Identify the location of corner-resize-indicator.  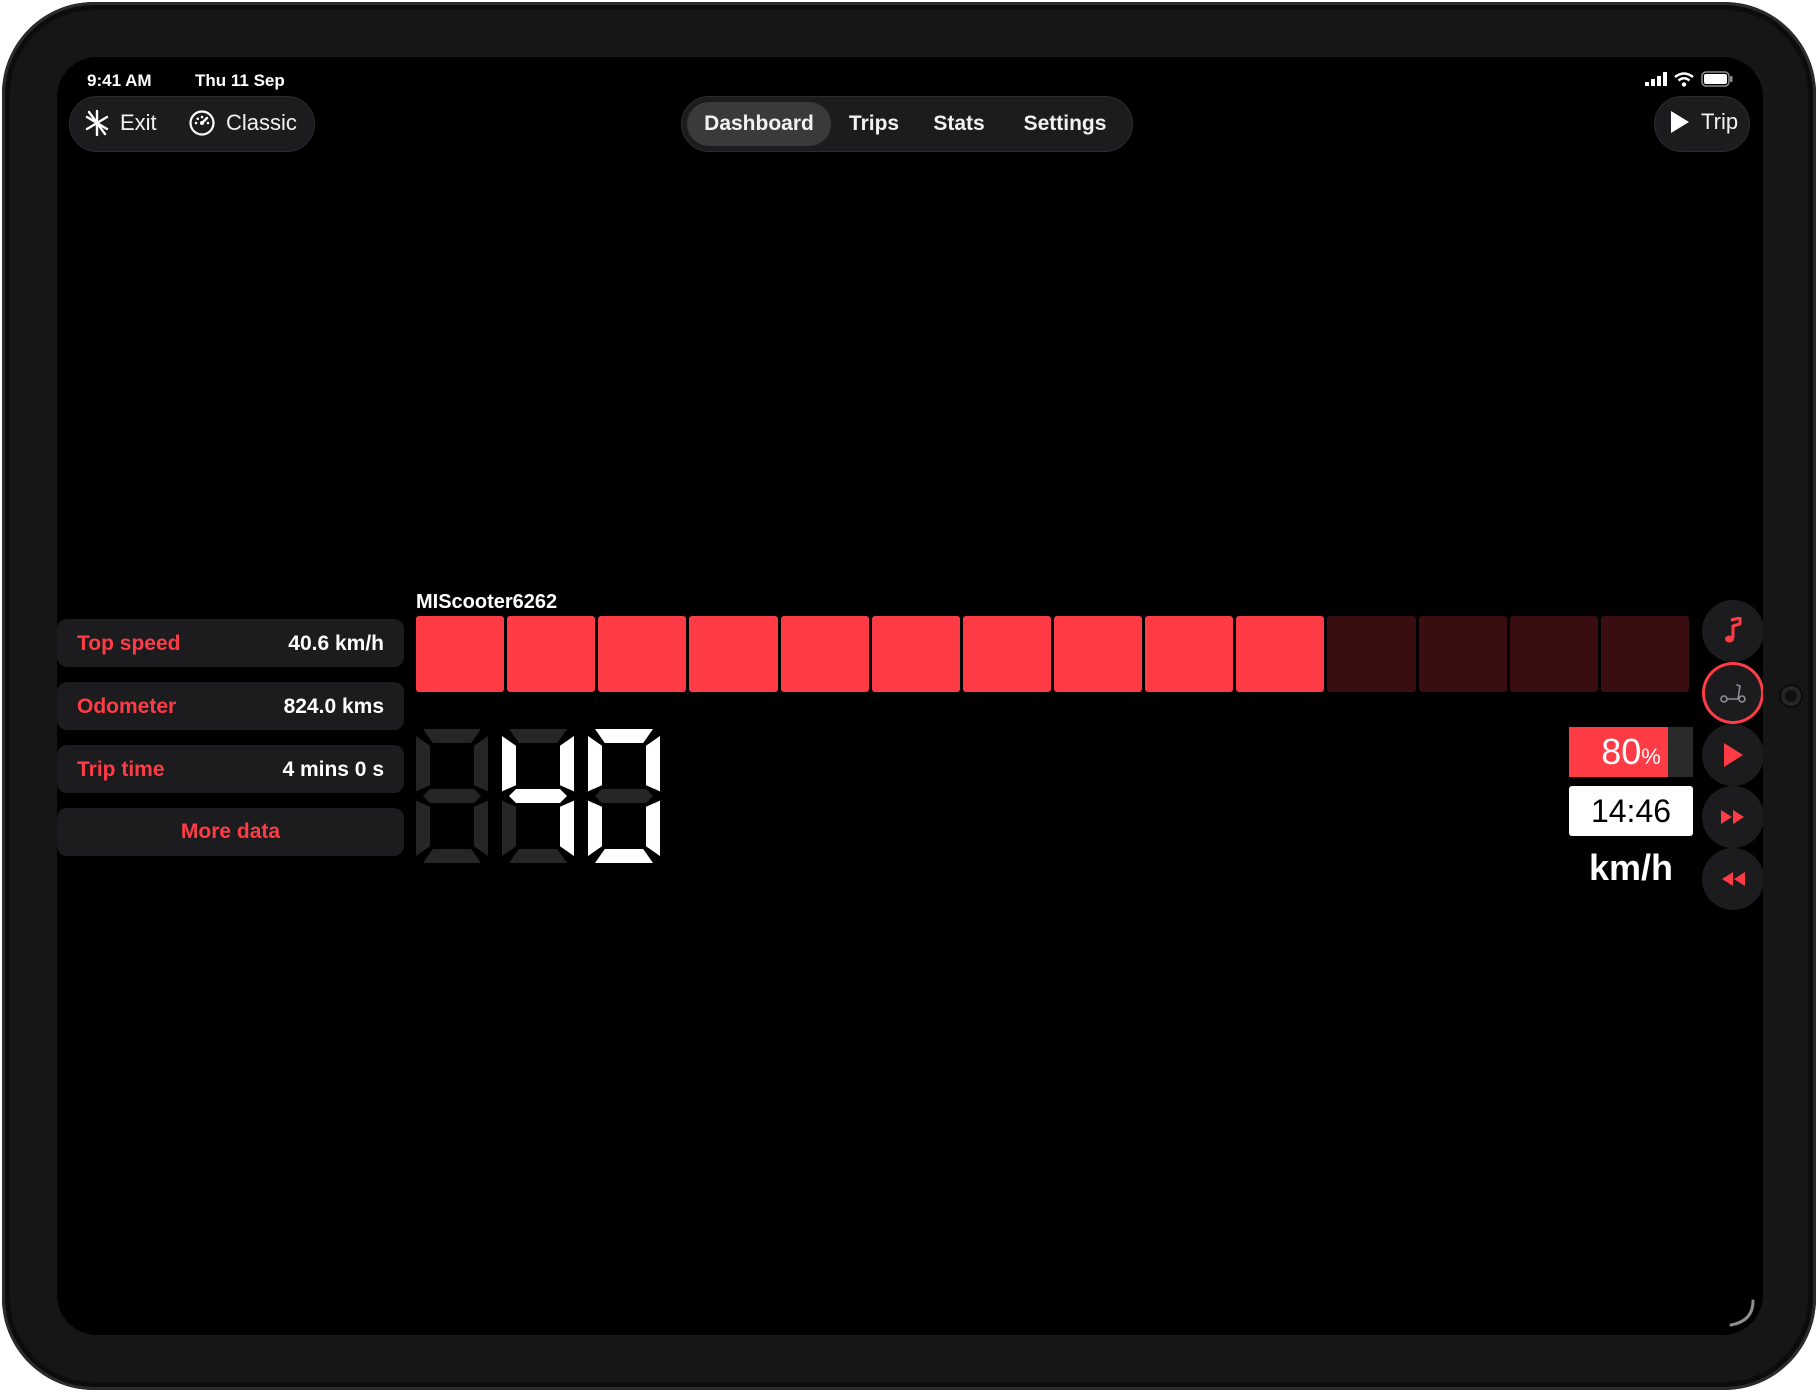
(1742, 1313).